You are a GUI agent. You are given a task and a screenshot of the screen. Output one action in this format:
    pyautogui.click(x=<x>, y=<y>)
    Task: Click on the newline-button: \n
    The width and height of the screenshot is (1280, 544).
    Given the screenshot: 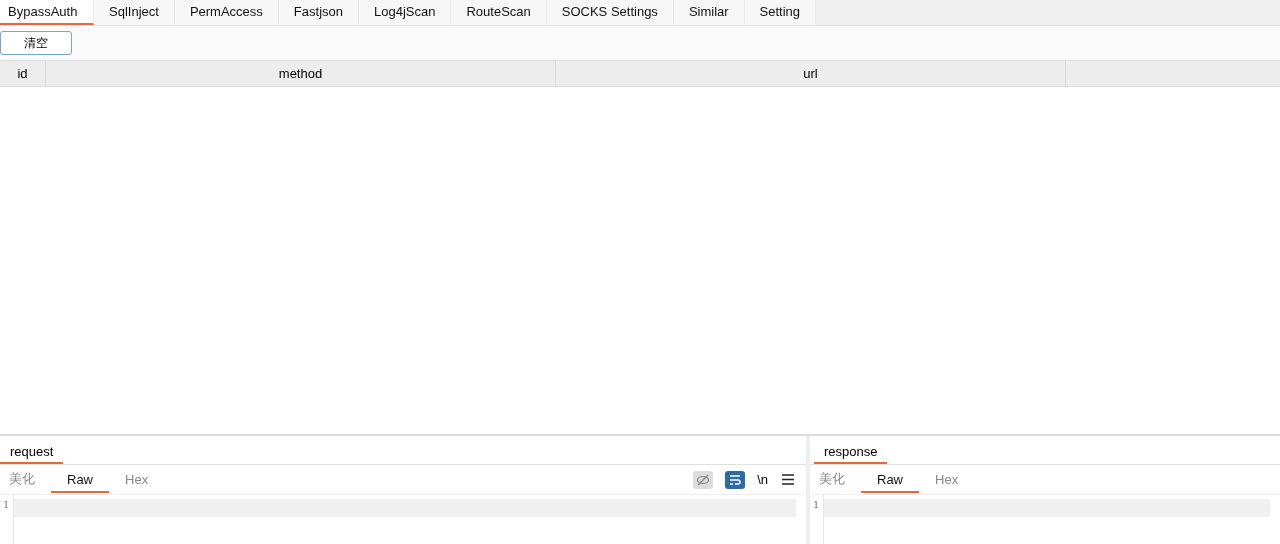 What is the action you would take?
    pyautogui.click(x=762, y=479)
    